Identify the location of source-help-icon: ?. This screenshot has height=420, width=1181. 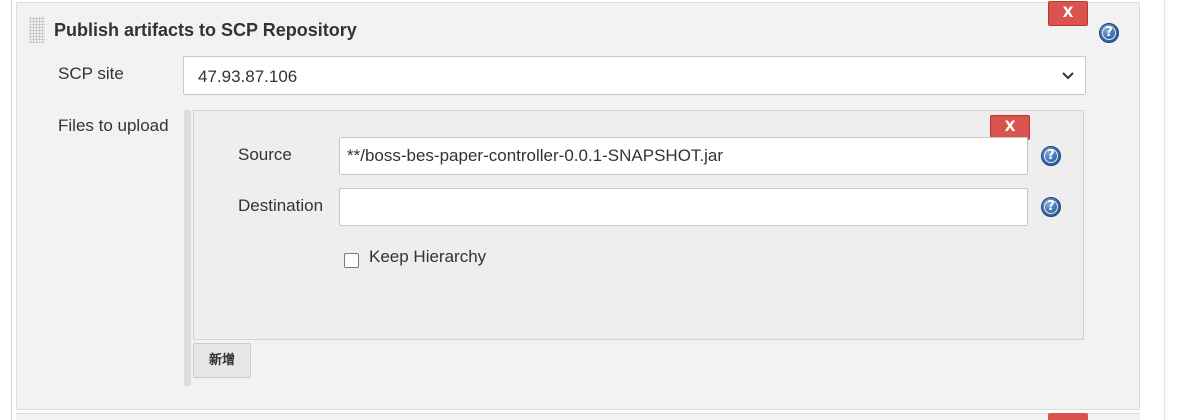
(1051, 156).